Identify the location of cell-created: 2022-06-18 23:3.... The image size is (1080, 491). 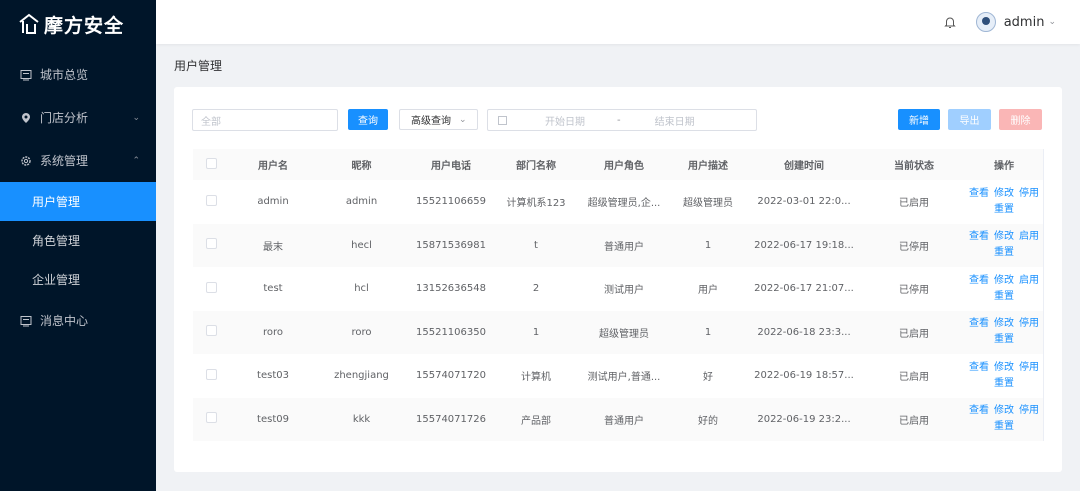
(804, 332).